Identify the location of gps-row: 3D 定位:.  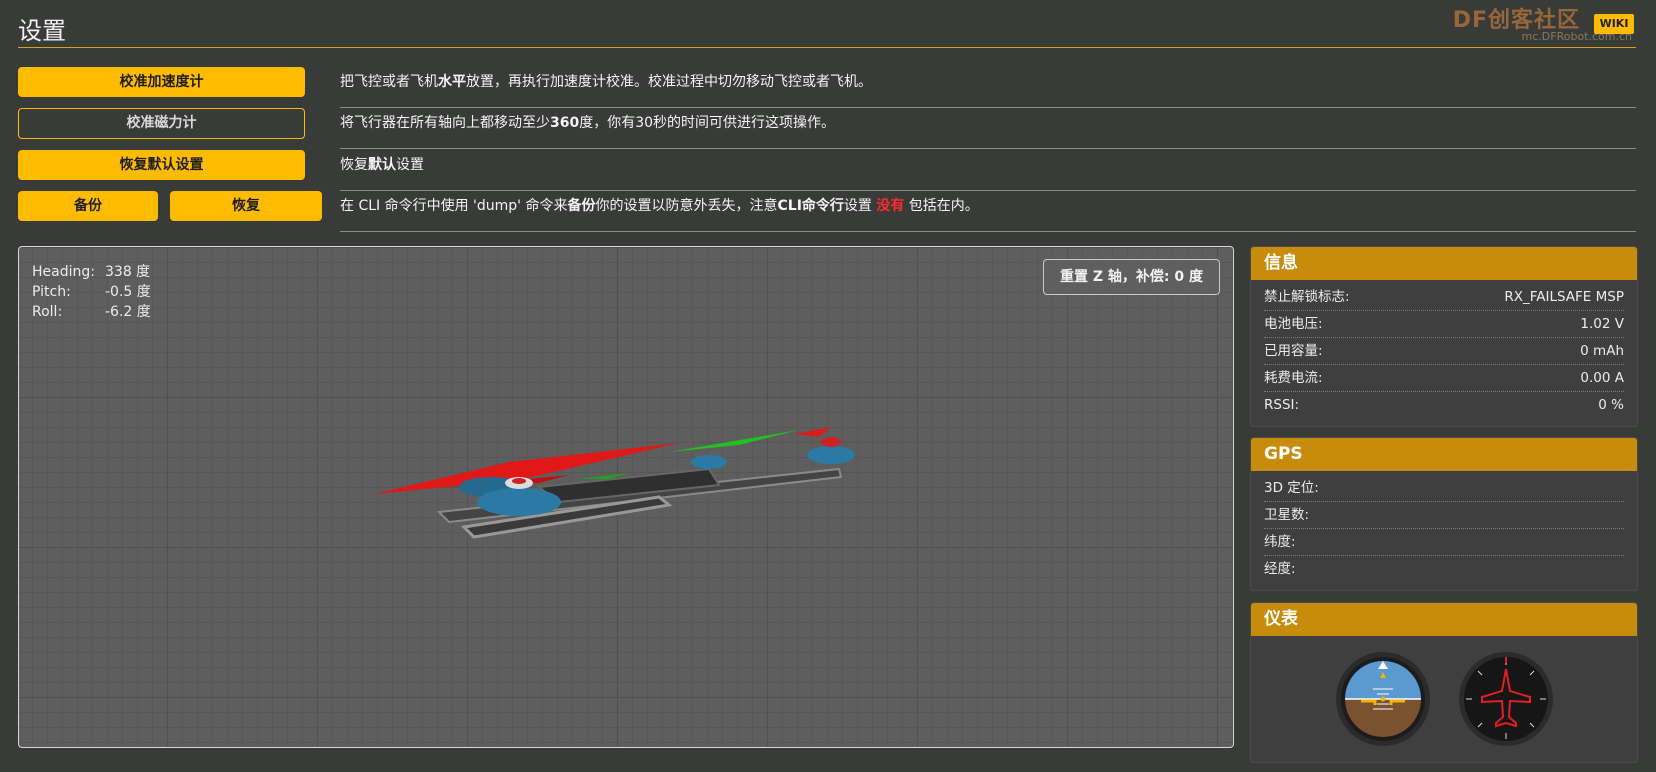
(1444, 488).